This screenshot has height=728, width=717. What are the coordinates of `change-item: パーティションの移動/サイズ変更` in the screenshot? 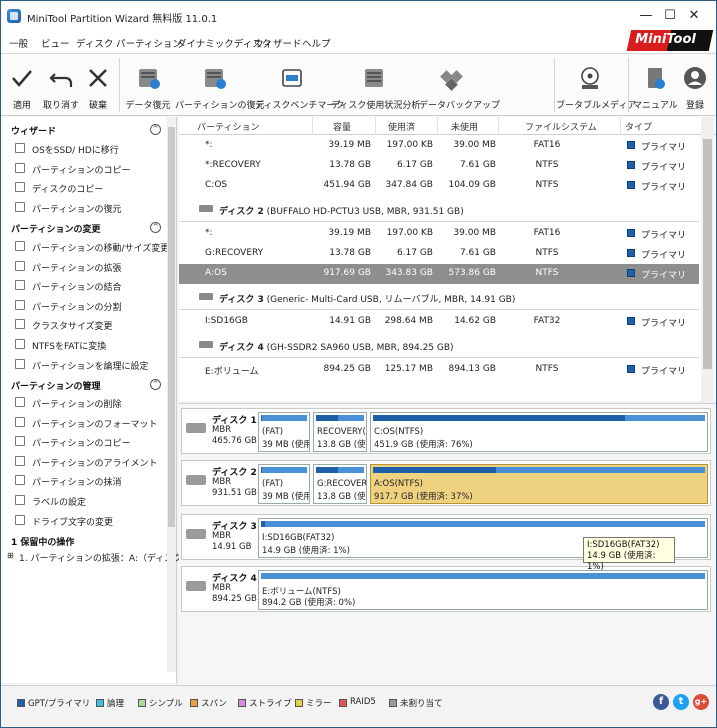 It's located at (92, 247).